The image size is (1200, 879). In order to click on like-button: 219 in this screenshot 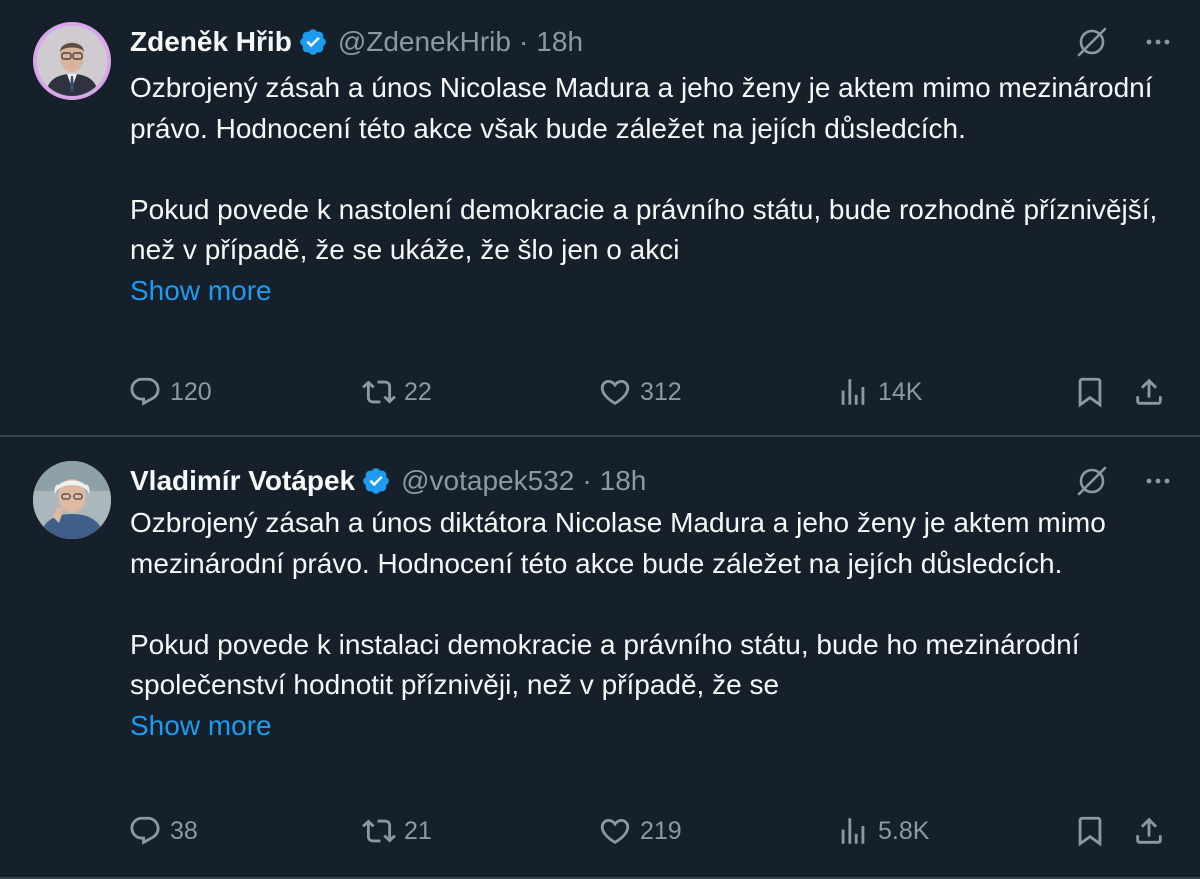, I will do `click(640, 831)`.